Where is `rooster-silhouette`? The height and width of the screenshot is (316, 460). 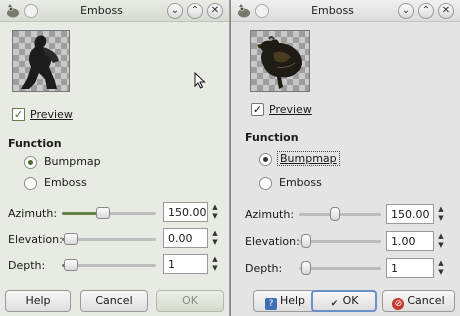 rooster-silhouette is located at coordinates (279, 62).